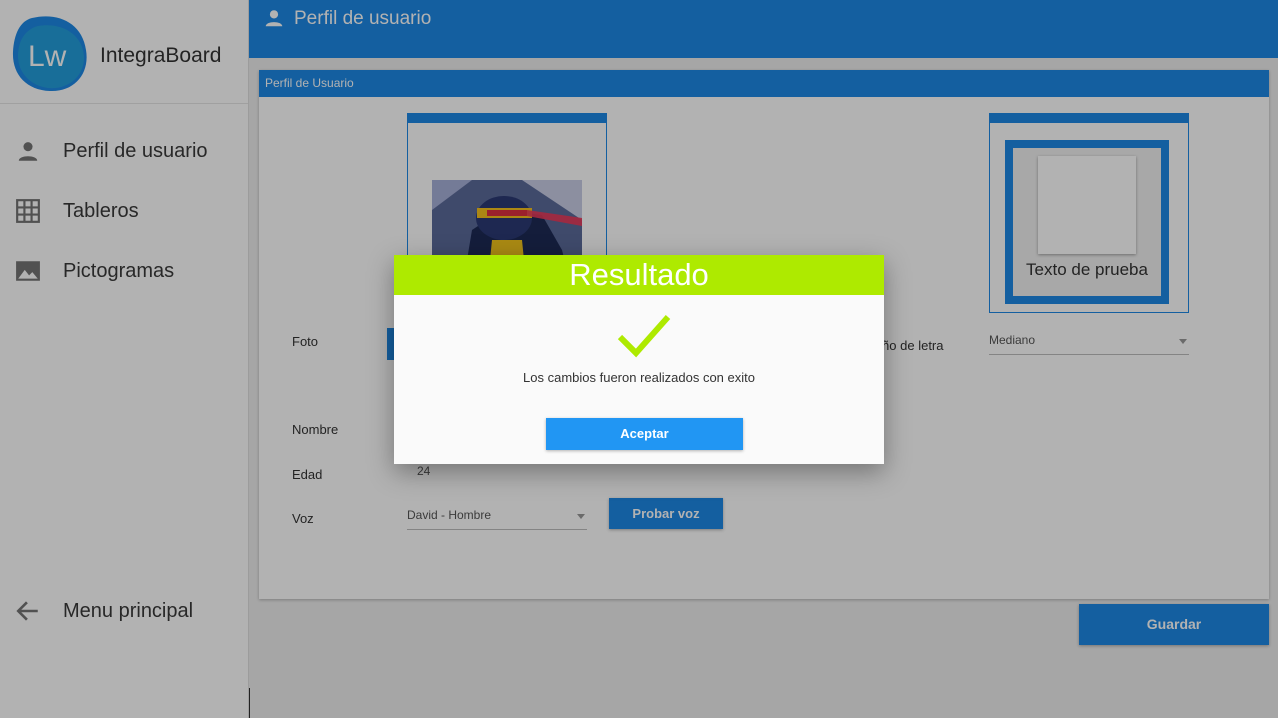 This screenshot has height=718, width=1278. I want to click on dialog-title: Resultado, so click(639, 275).